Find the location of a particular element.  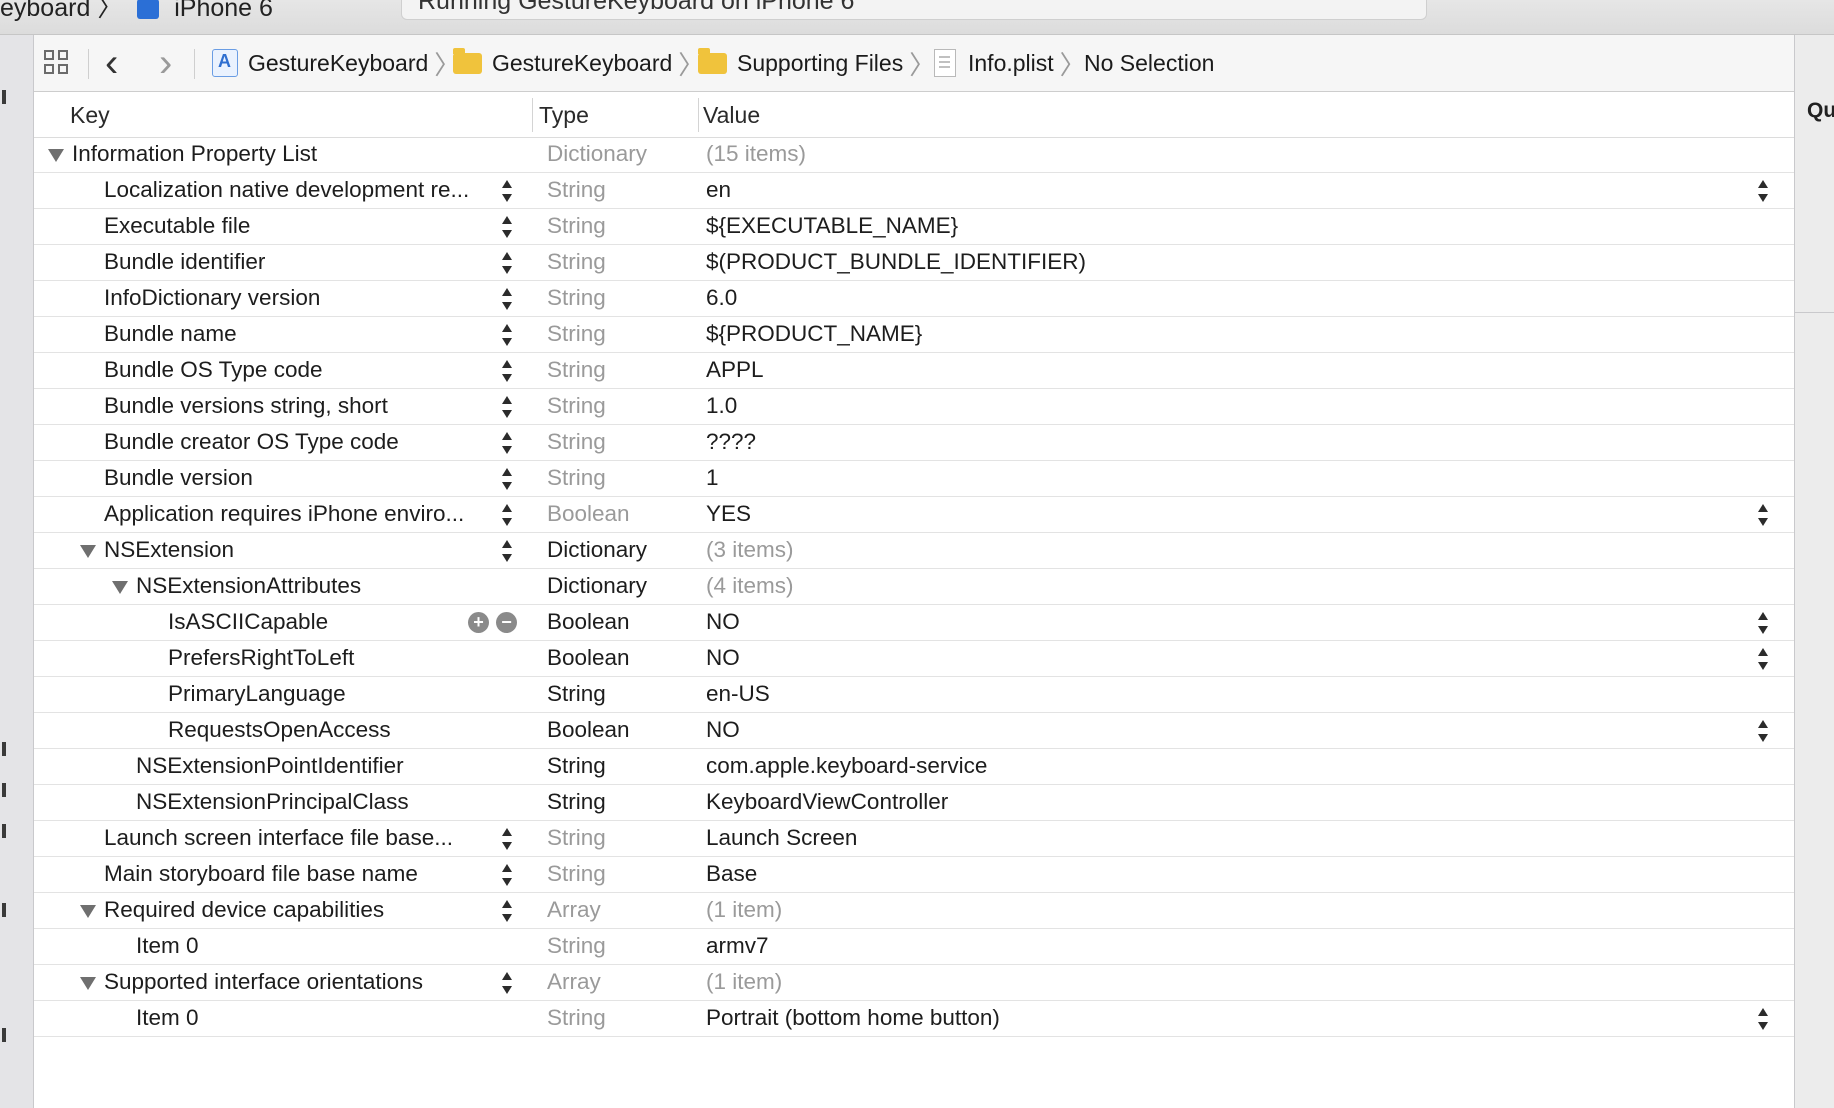

value-cell: 1.0 is located at coordinates (721, 406).